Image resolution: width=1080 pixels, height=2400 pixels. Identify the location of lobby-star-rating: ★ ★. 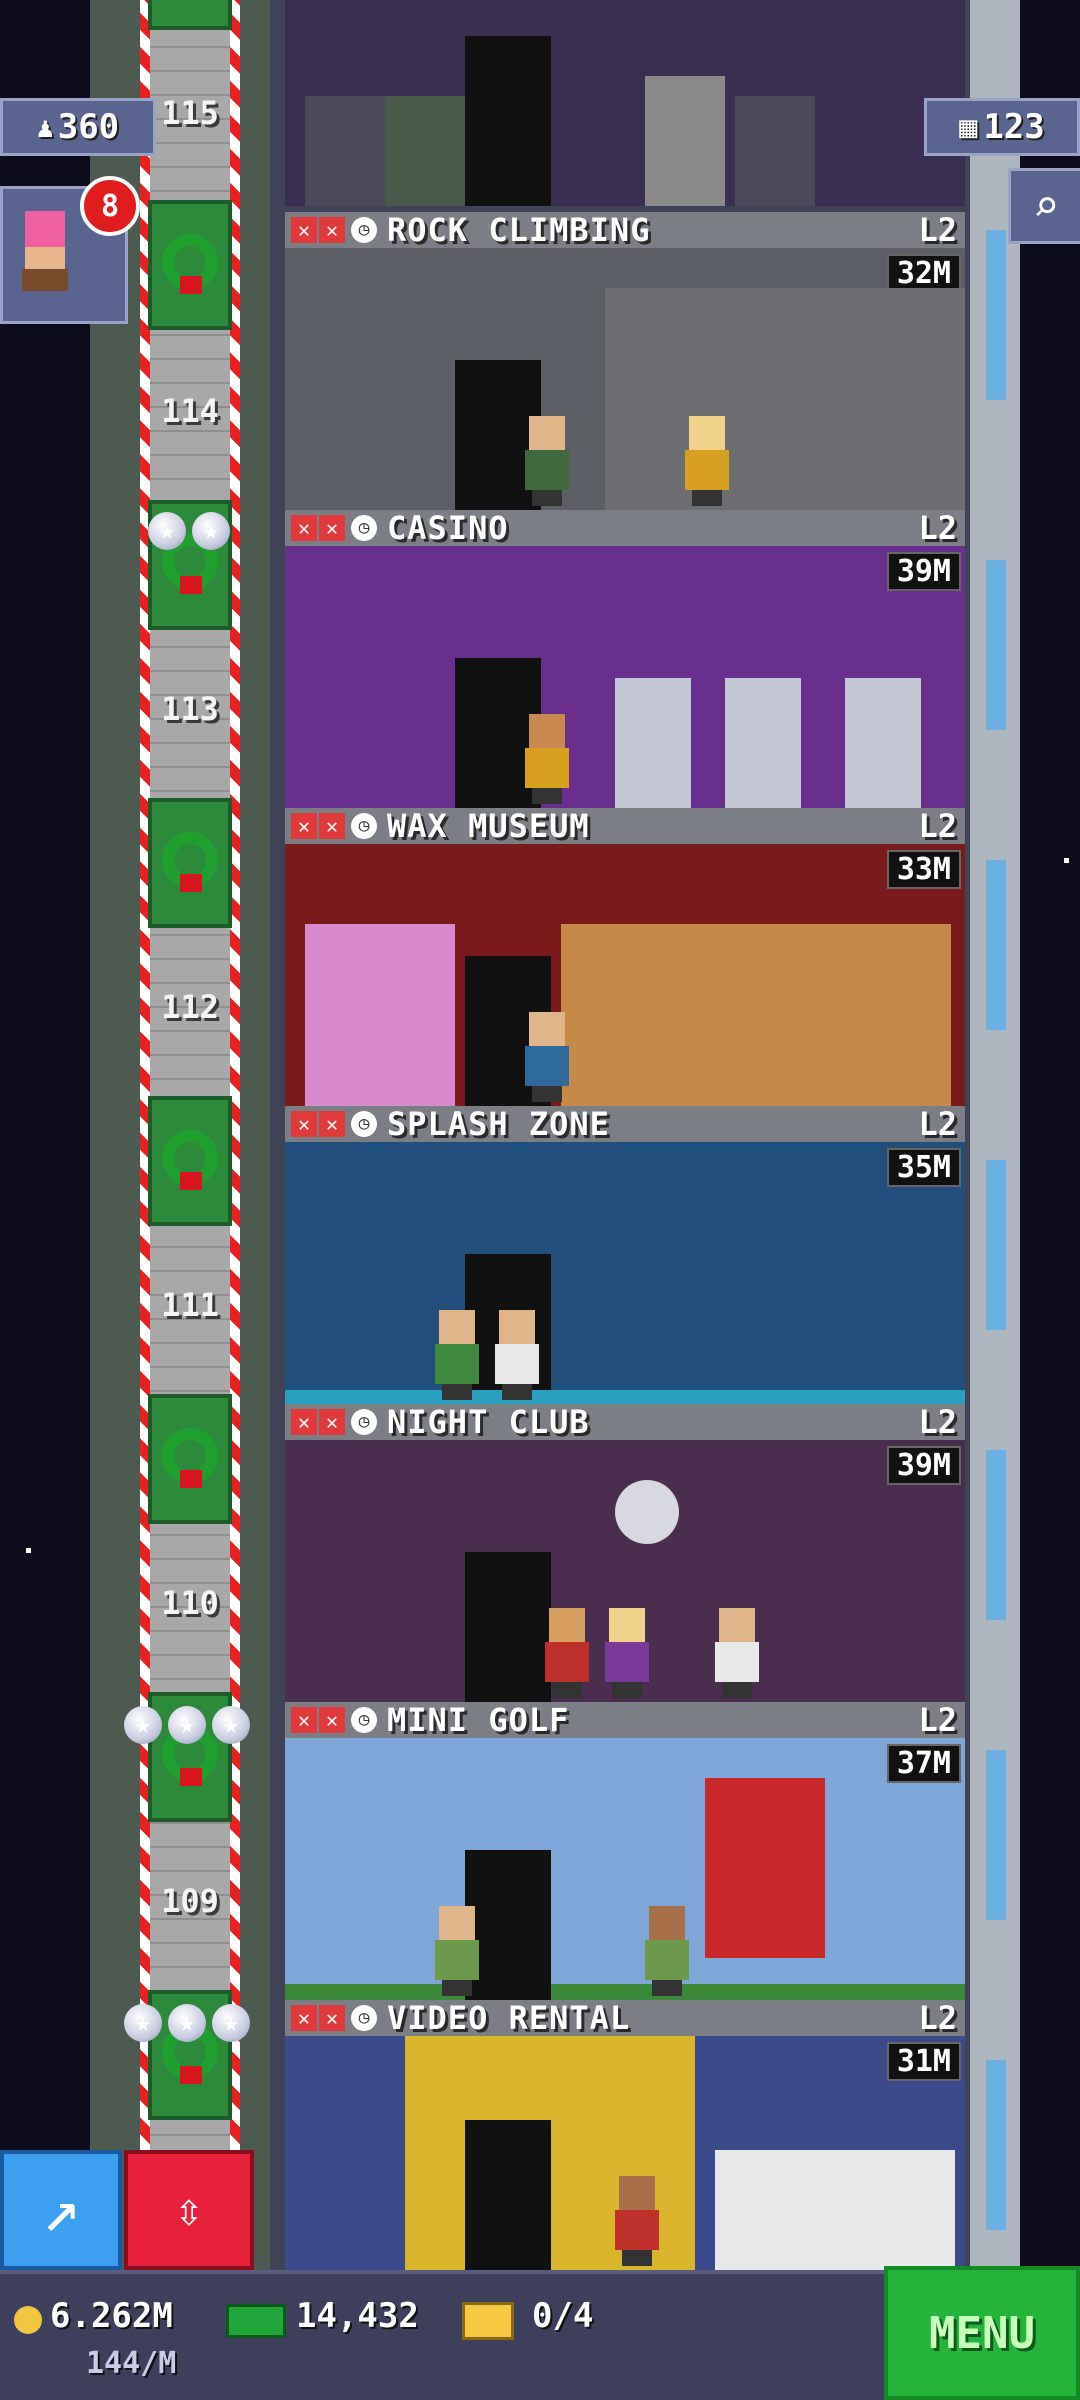
(189, 531).